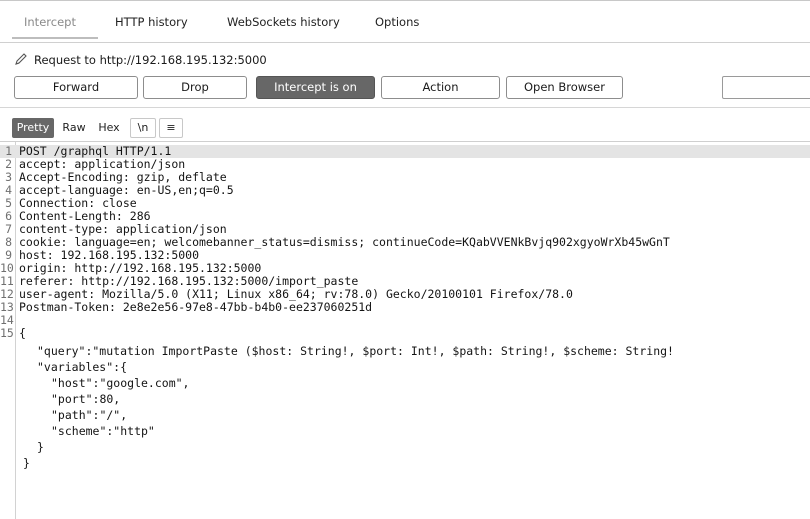  Describe the element at coordinates (76, 87) in the screenshot. I see `forward-button: Forward` at that location.